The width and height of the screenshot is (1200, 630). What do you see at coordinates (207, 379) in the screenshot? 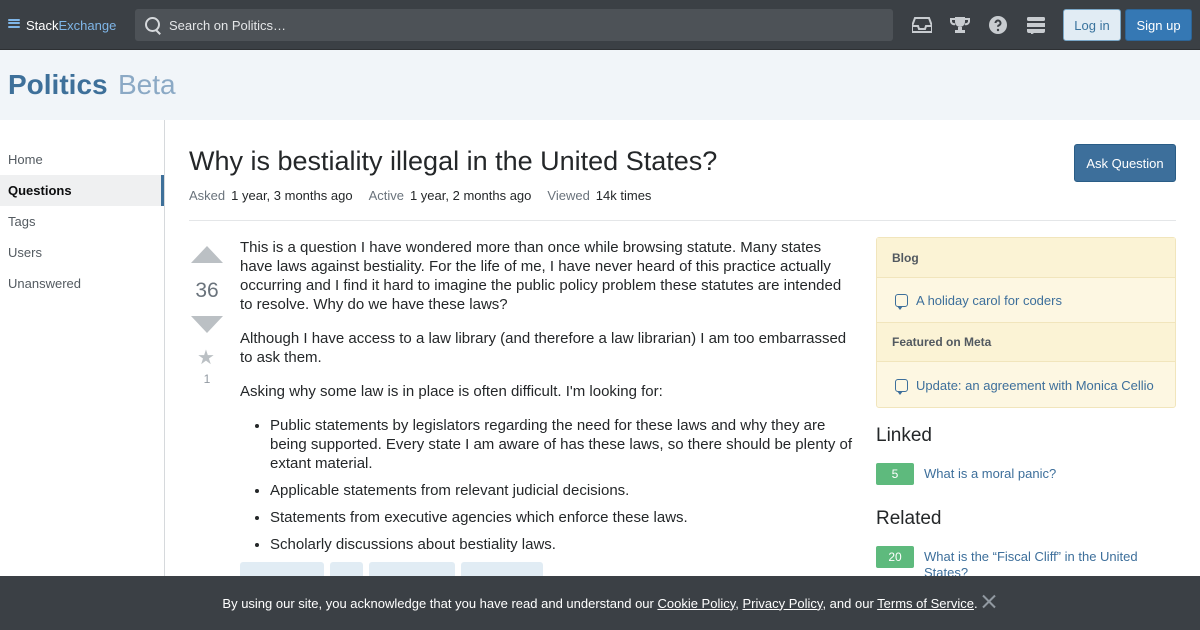
I see `favorite-count: 1` at bounding box center [207, 379].